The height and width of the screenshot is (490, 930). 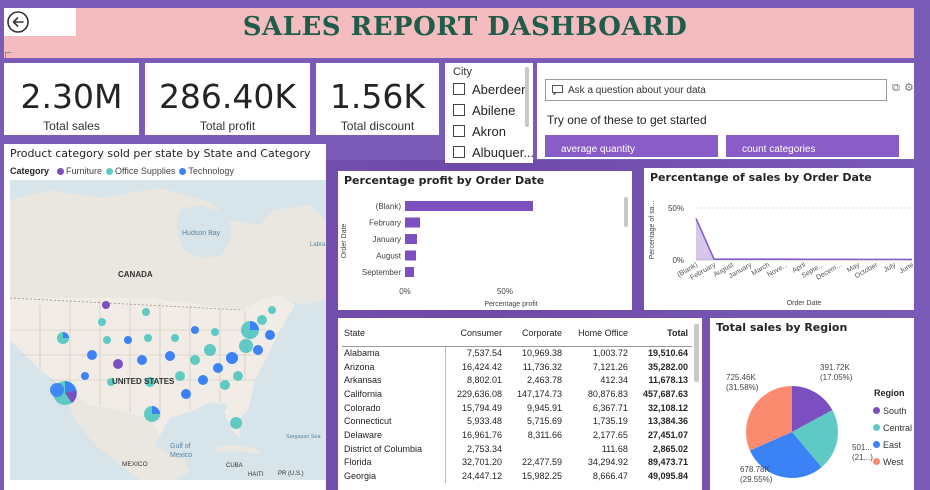 I want to click on legend-item: South, so click(x=892, y=410).